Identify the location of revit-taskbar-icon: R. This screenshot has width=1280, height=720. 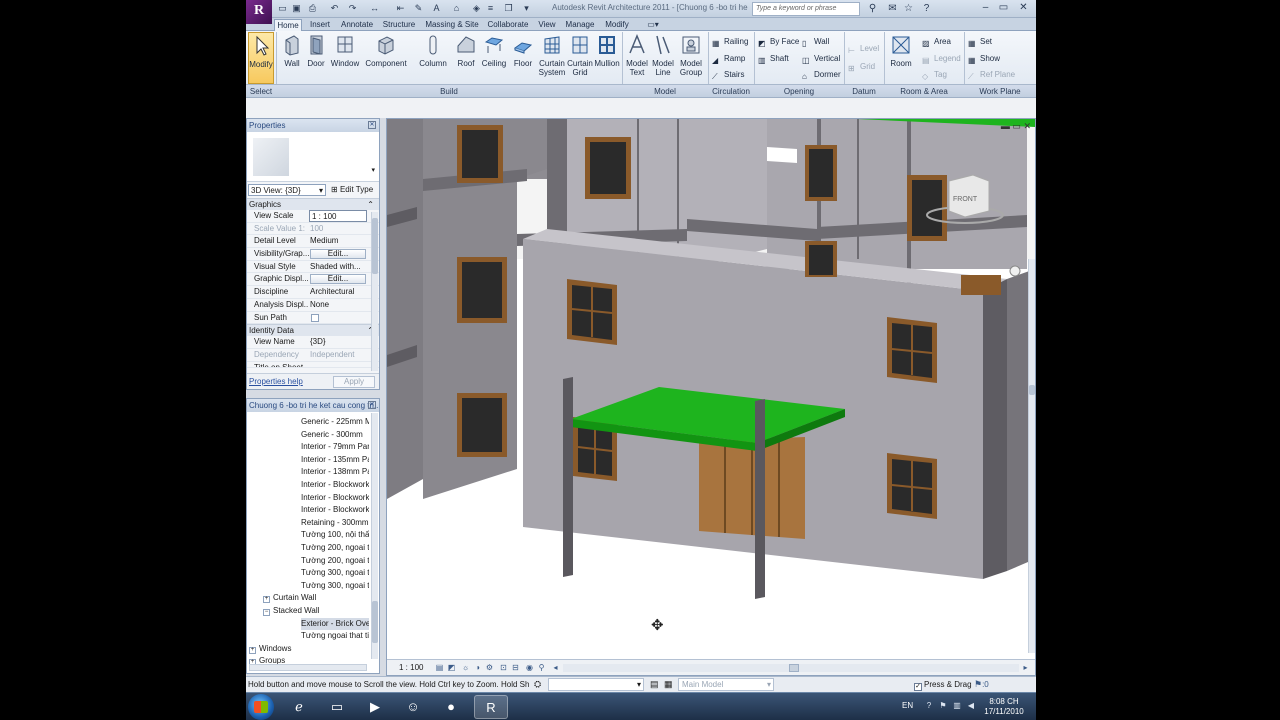
(491, 707).